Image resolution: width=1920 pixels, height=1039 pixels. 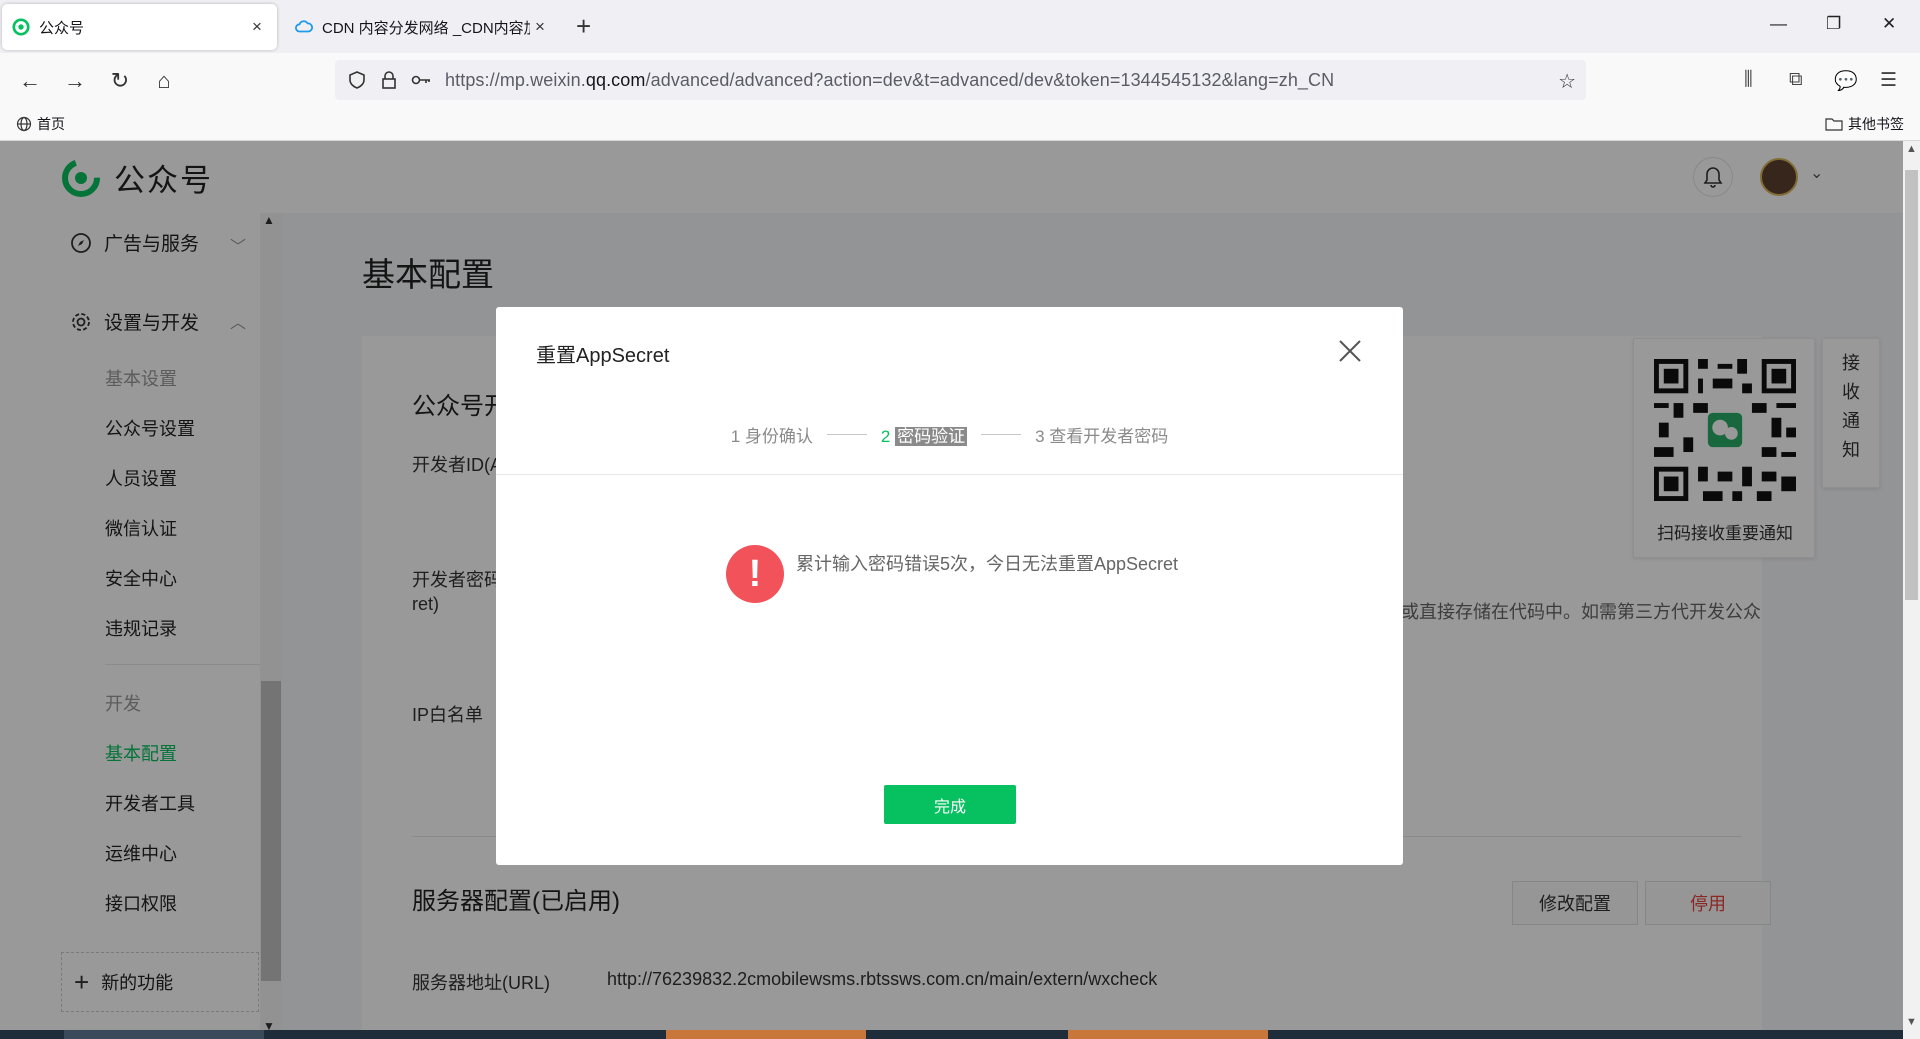 I want to click on chat-bubble-icon: 💬, so click(x=1846, y=81).